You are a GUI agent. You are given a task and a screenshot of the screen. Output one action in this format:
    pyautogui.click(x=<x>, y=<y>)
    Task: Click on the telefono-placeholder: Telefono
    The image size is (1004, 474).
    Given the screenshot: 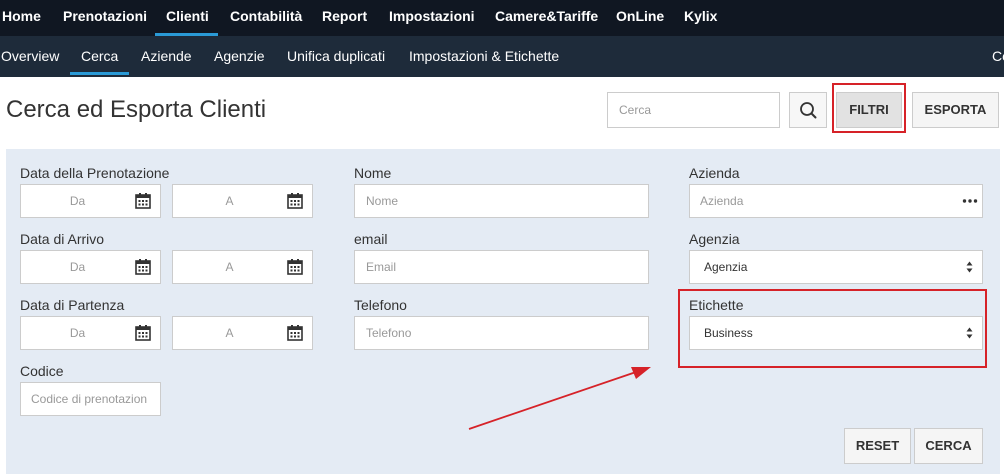 What is the action you would take?
    pyautogui.click(x=389, y=333)
    